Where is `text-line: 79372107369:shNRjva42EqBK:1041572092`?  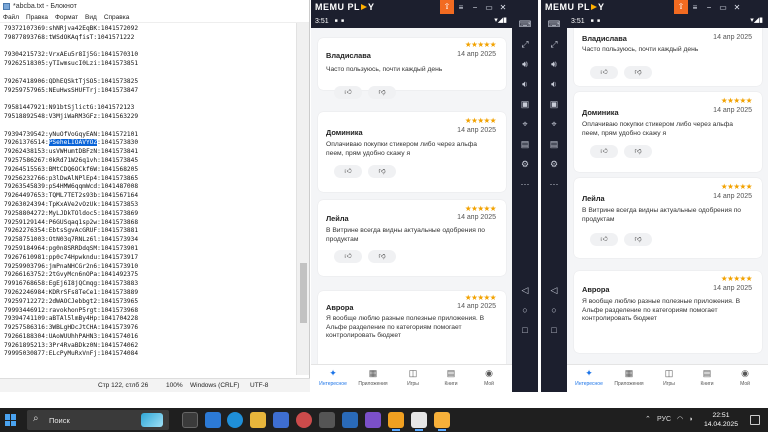
text-line: 79372107369:shNRjva42EqBK:1041572092 is located at coordinates (71, 28).